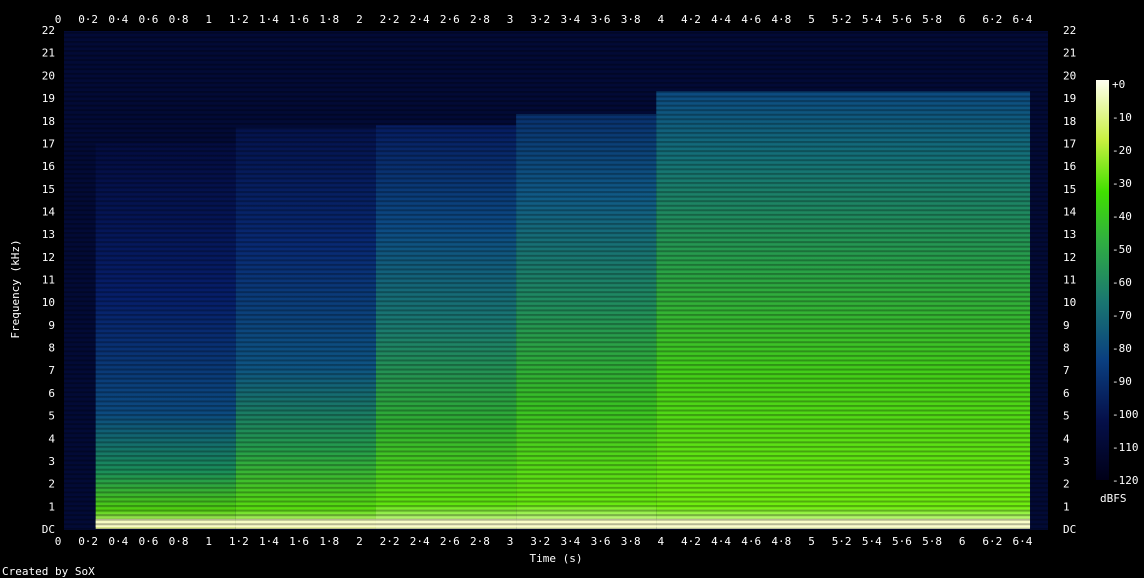  What do you see at coordinates (1125, 414) in the screenshot?
I see `colorbar-tick: -100` at bounding box center [1125, 414].